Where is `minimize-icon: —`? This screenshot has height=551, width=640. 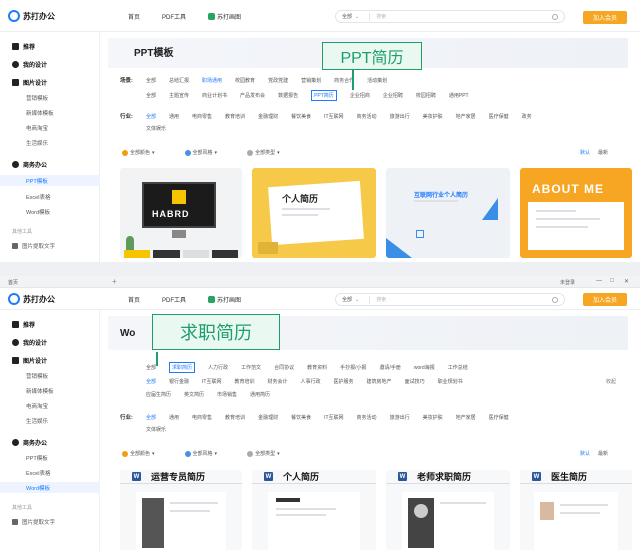
minimize-icon: — is located at coordinates (599, 281).